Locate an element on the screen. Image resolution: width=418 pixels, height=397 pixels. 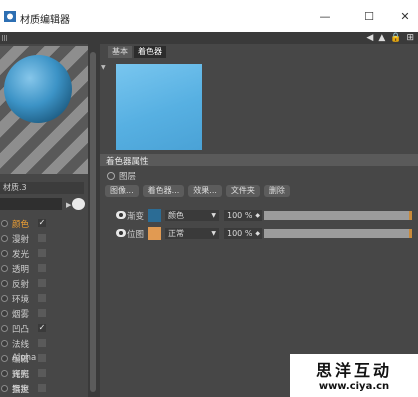
grip-handle is located at coordinates (5, 38).